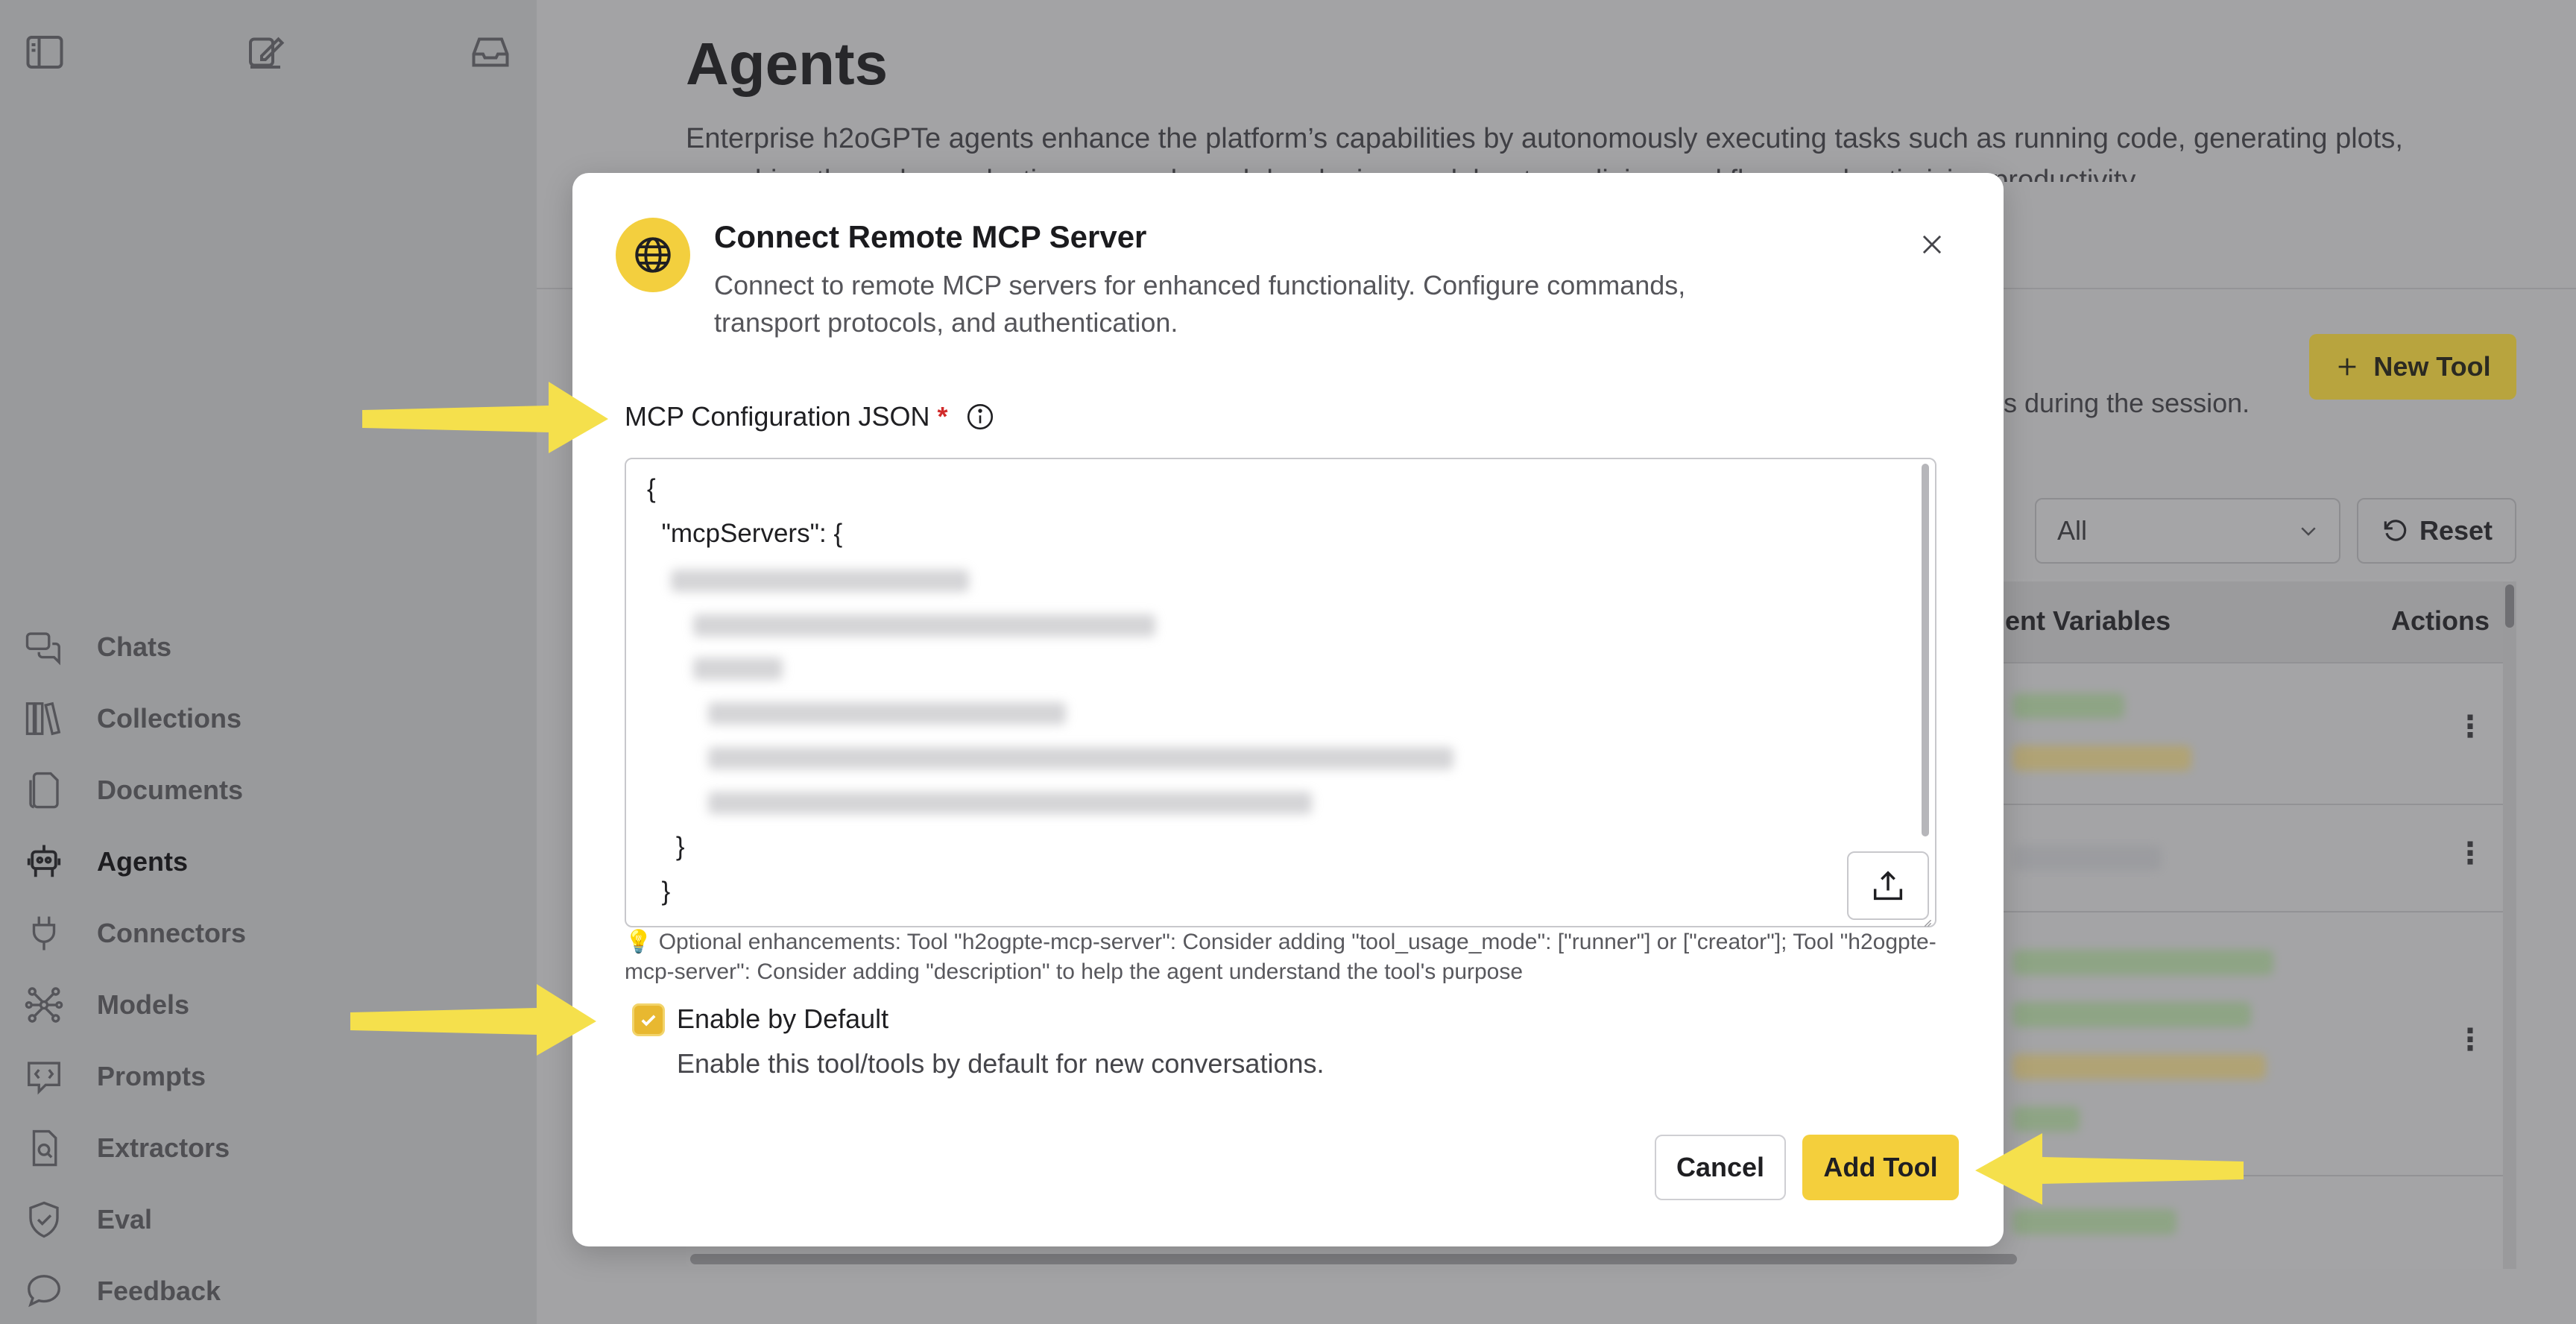 Image resolution: width=2576 pixels, height=1324 pixels. What do you see at coordinates (44, 861) in the screenshot?
I see `robot-icon` at bounding box center [44, 861].